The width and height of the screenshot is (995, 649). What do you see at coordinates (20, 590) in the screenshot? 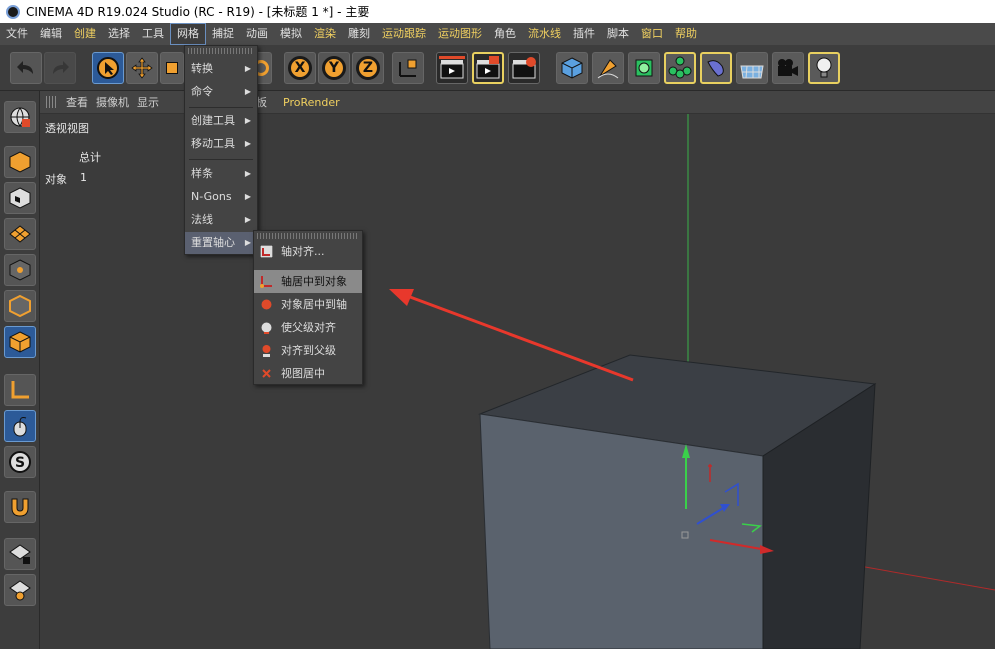
I see `workplane-mode-button` at bounding box center [20, 590].